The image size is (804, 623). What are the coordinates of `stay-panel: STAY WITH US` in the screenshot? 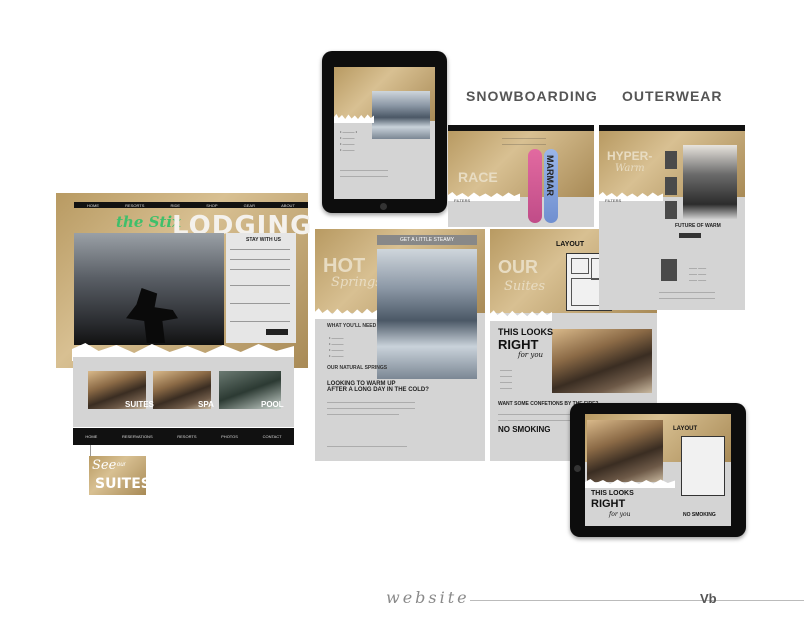 It's located at (261, 288).